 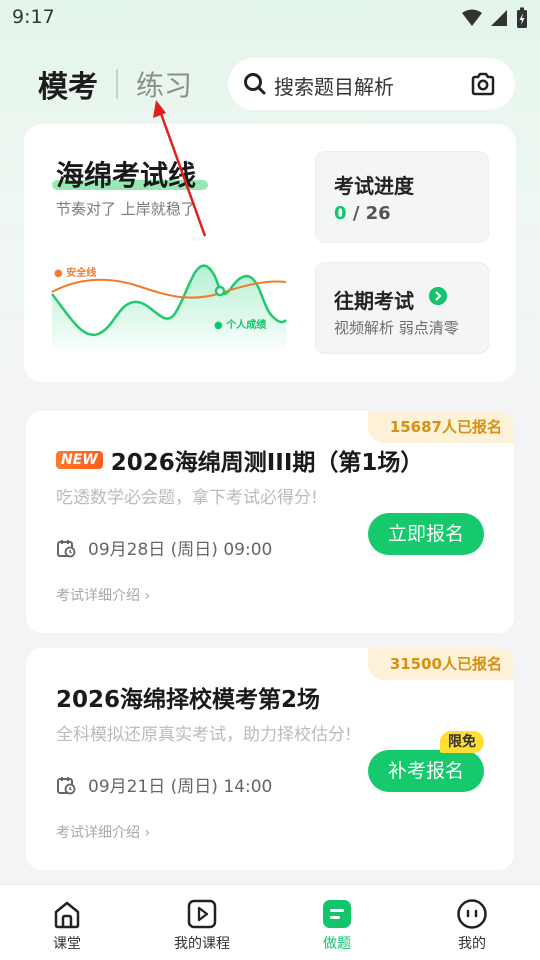 I want to click on signup-count-badge: 15687人已报名, so click(x=440, y=427).